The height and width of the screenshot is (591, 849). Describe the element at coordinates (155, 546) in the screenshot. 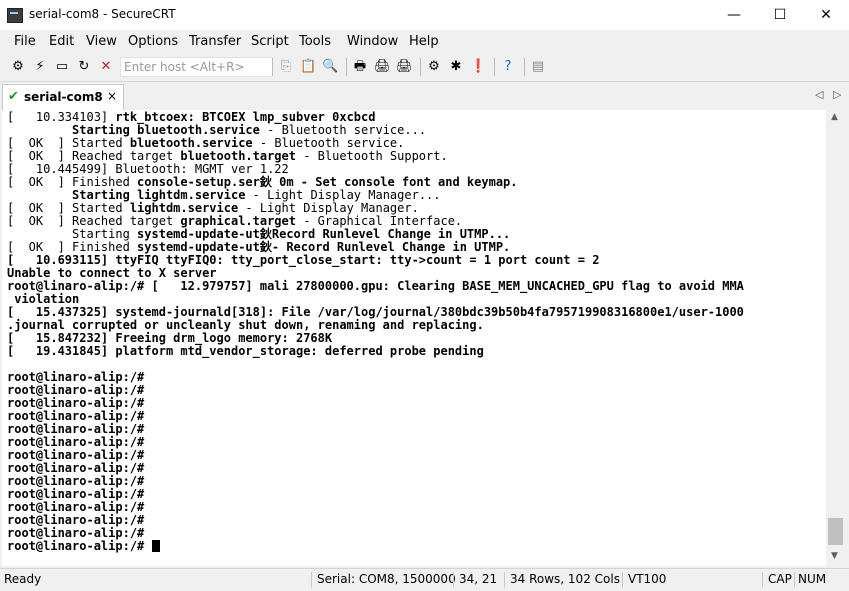

I see `terminal-cursor` at that location.